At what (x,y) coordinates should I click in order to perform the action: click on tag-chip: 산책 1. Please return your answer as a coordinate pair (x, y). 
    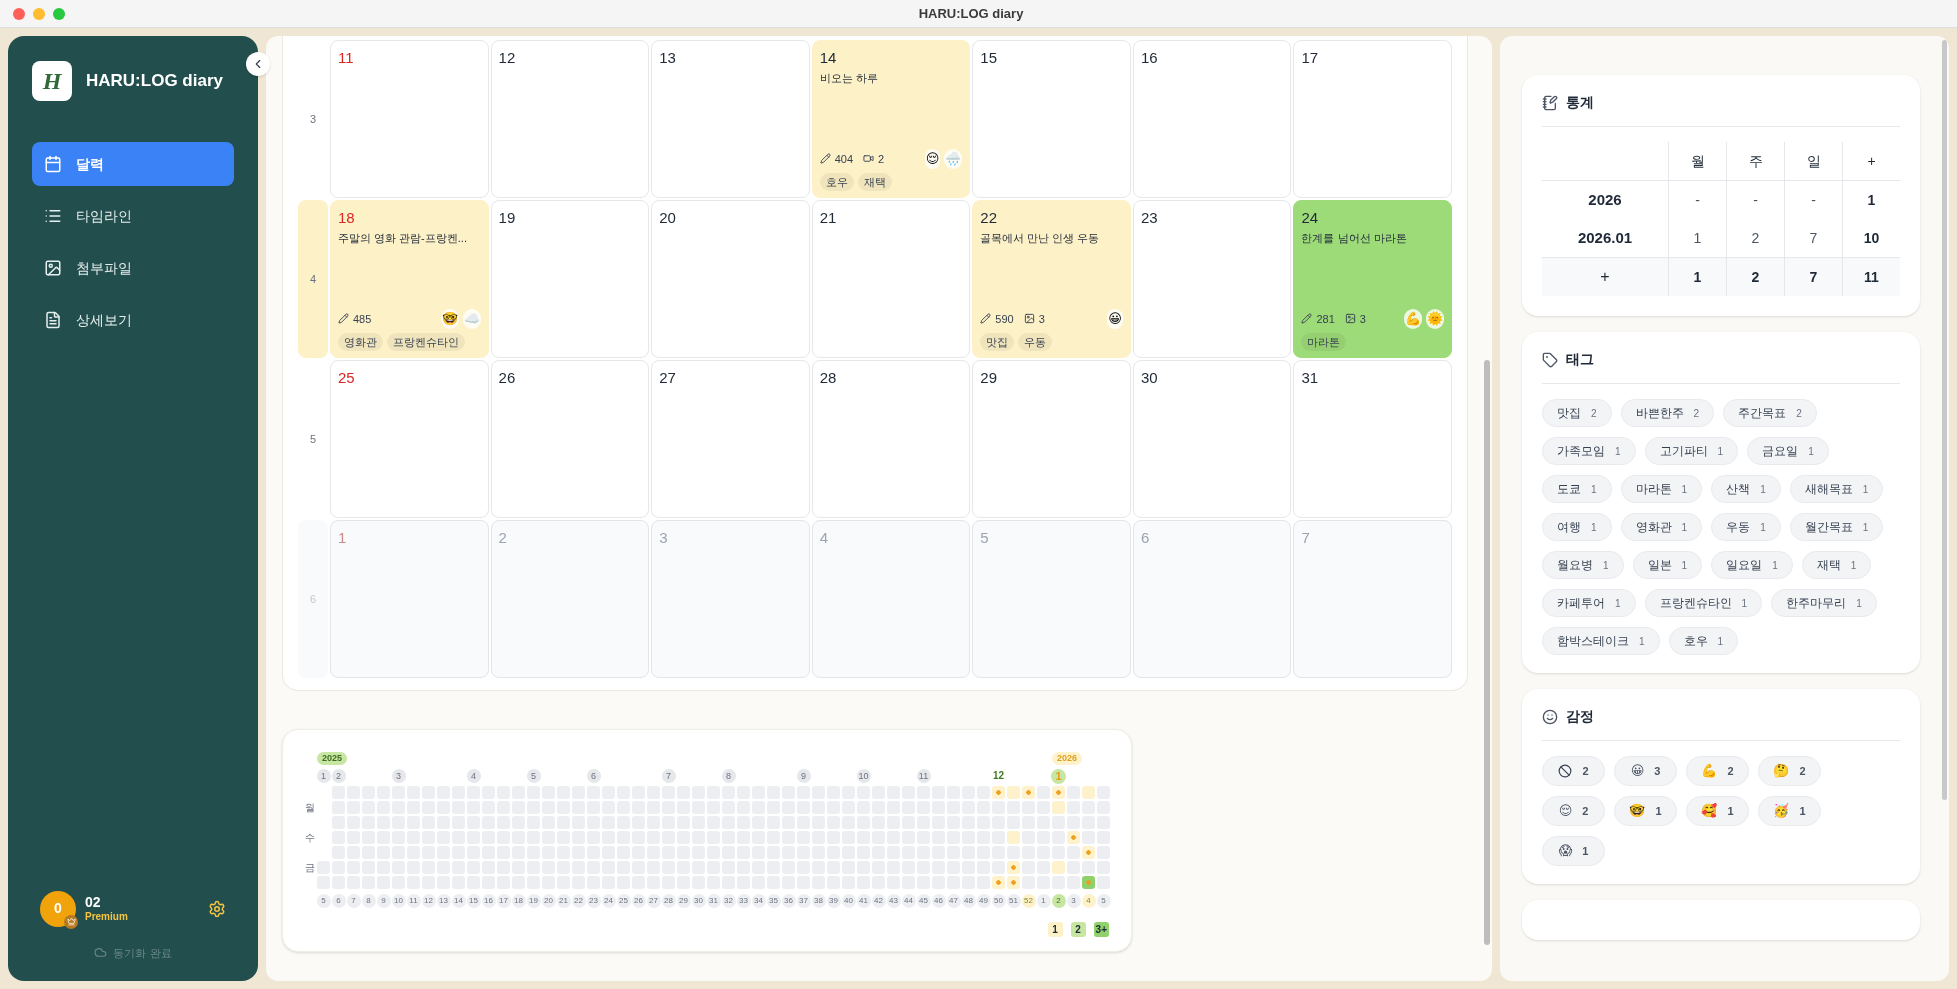
    Looking at the image, I should click on (1746, 489).